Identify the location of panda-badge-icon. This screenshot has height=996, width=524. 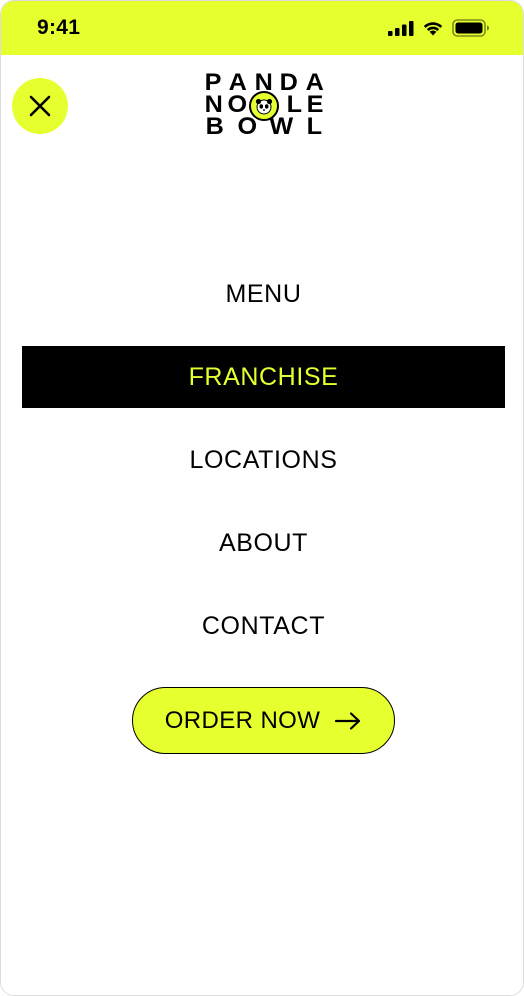
(264, 106).